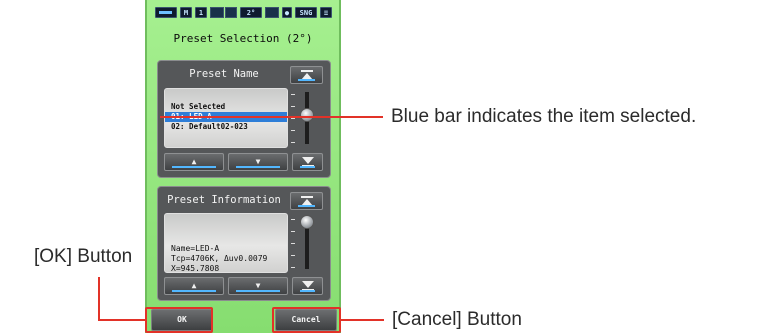 The image size is (780, 333). Describe the element at coordinates (457, 319) in the screenshot. I see `cancel-button-annotation: [Cancel] Button` at that location.